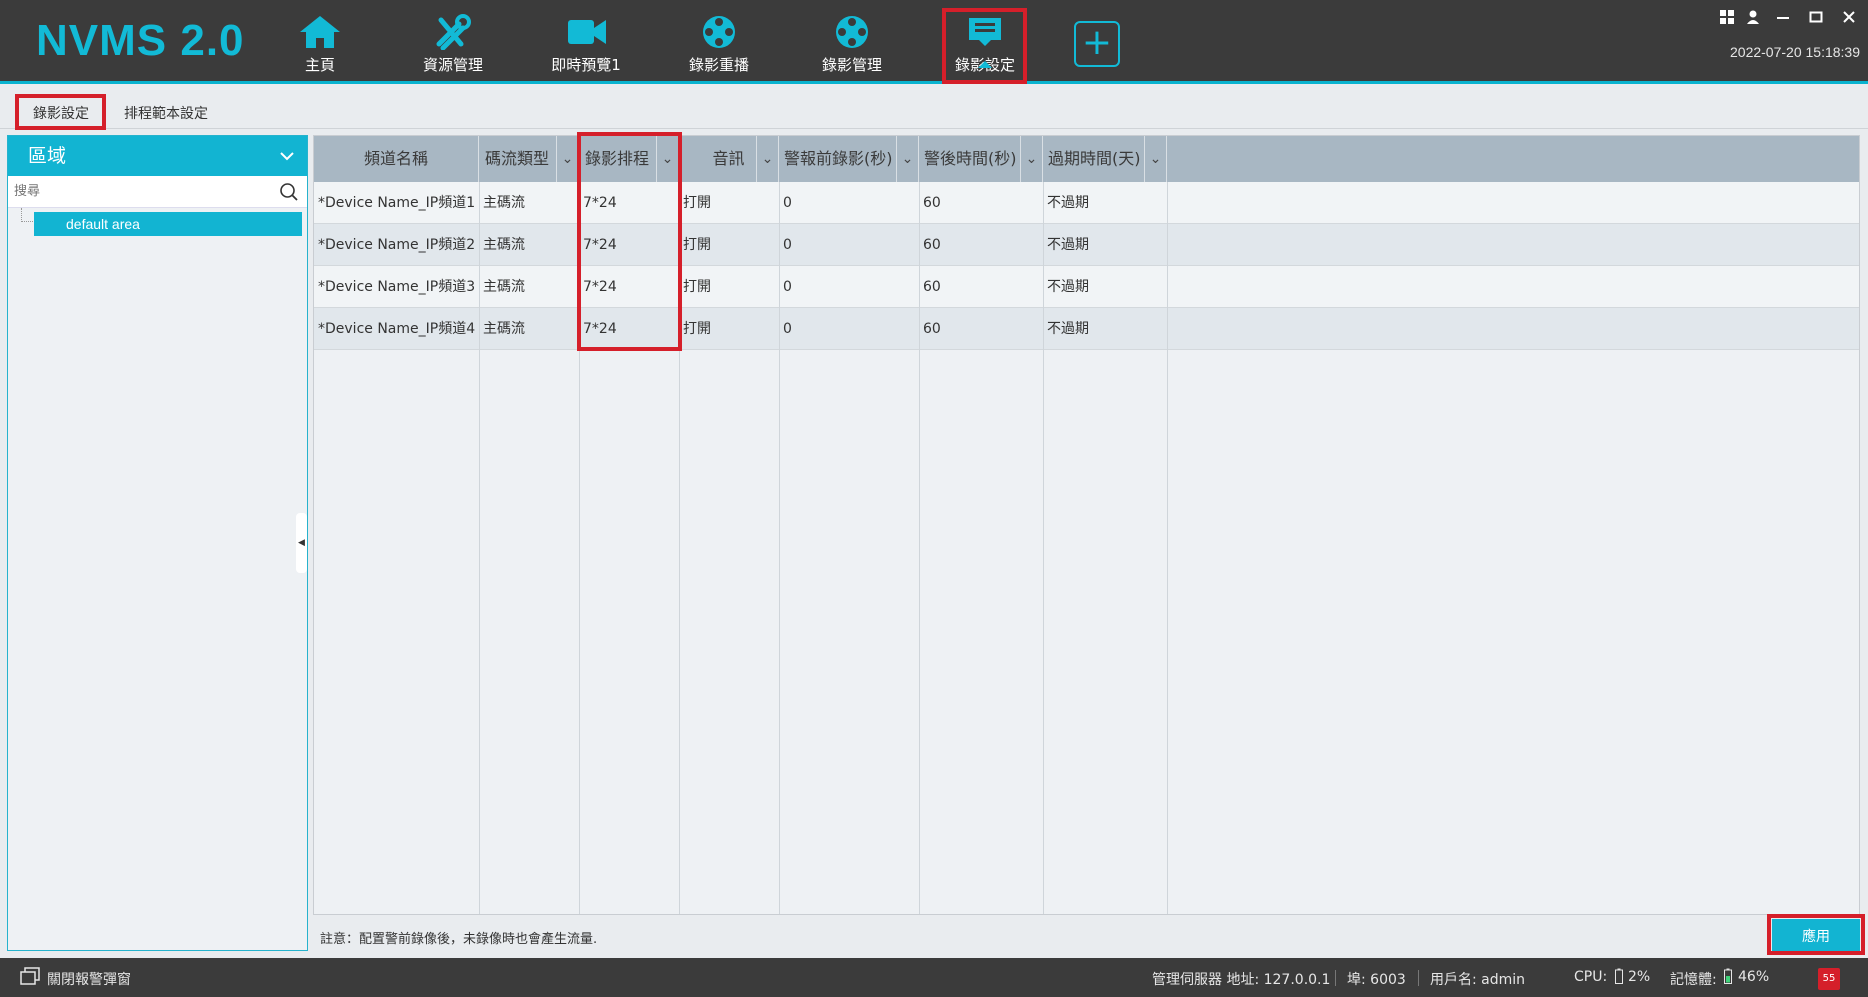 The image size is (1868, 997). I want to click on table-row: *Device Name_IP頻道3 主碼流 7*24 打開 0 60 不過期, so click(1086, 287).